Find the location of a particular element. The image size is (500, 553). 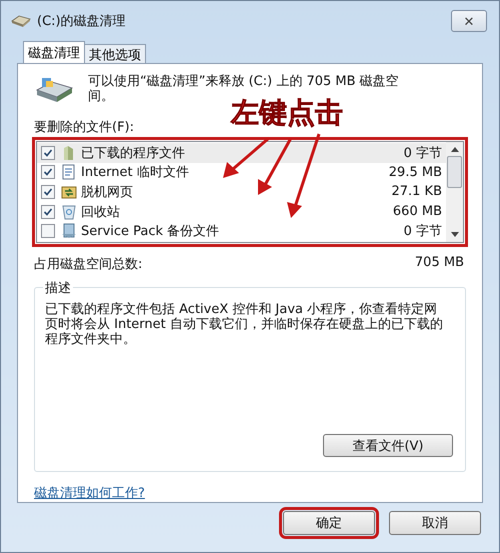

file-name: 回收站 is located at coordinates (101, 212).